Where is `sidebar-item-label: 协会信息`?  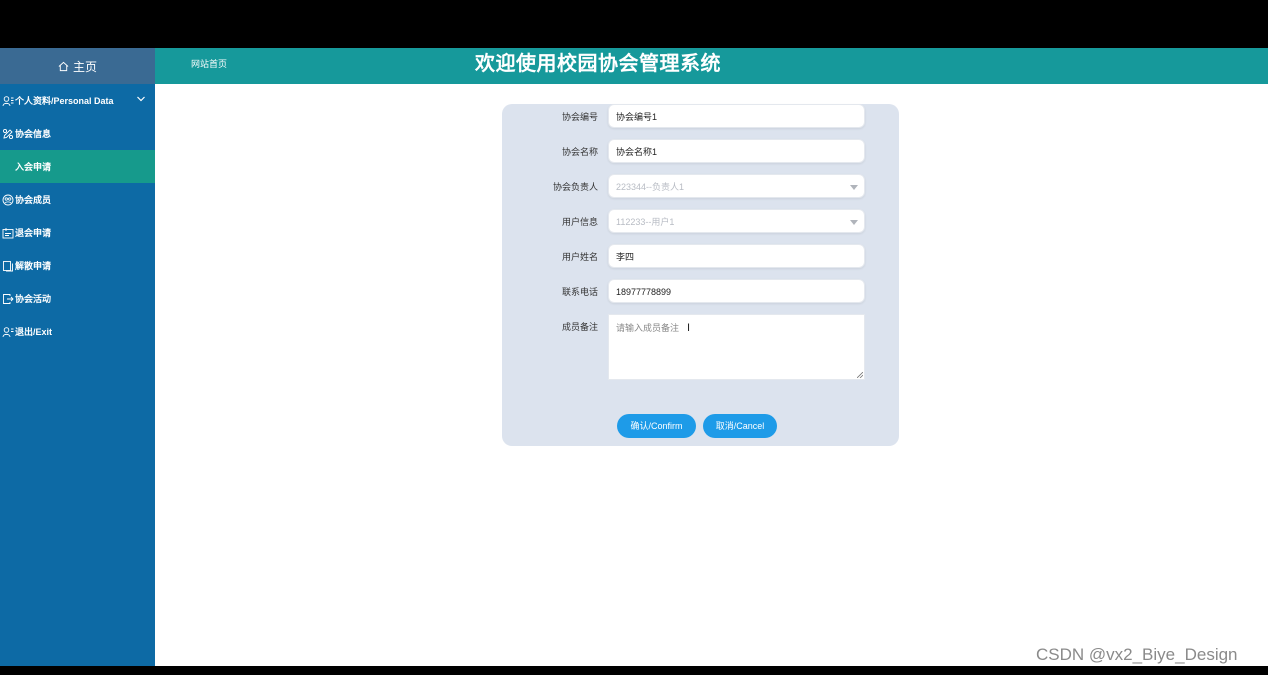 sidebar-item-label: 协会信息 is located at coordinates (33, 134).